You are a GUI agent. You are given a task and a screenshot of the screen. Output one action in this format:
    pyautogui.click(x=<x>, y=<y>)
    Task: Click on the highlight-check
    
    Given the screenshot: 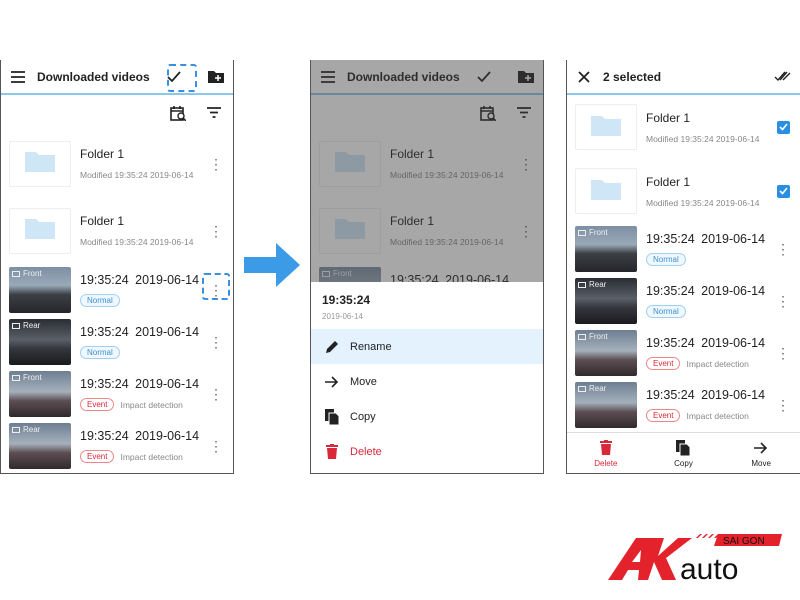 What is the action you would take?
    pyautogui.click(x=182, y=78)
    